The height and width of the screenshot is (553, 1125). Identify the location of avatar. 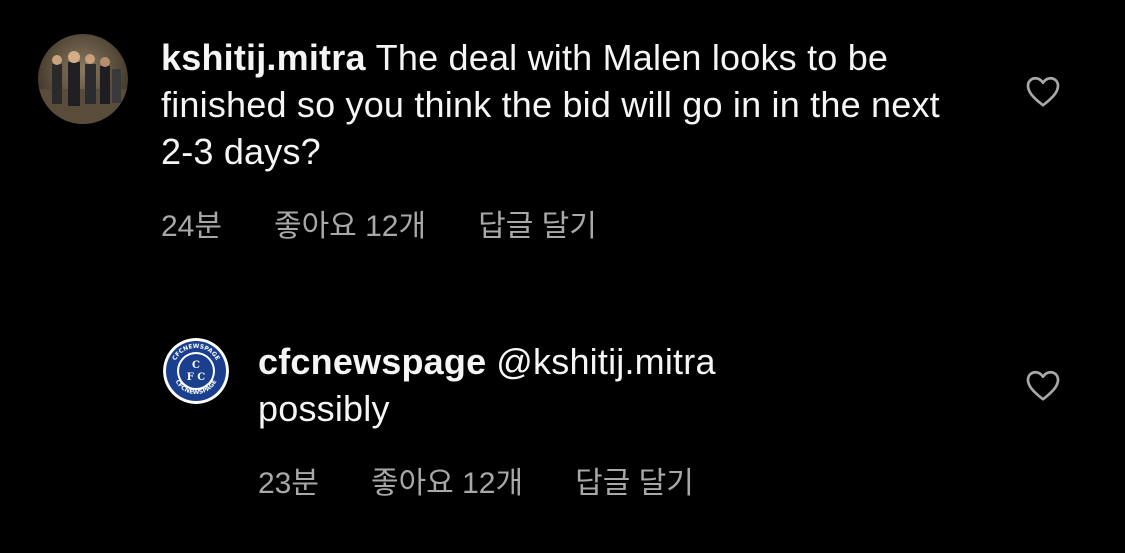
(83, 79).